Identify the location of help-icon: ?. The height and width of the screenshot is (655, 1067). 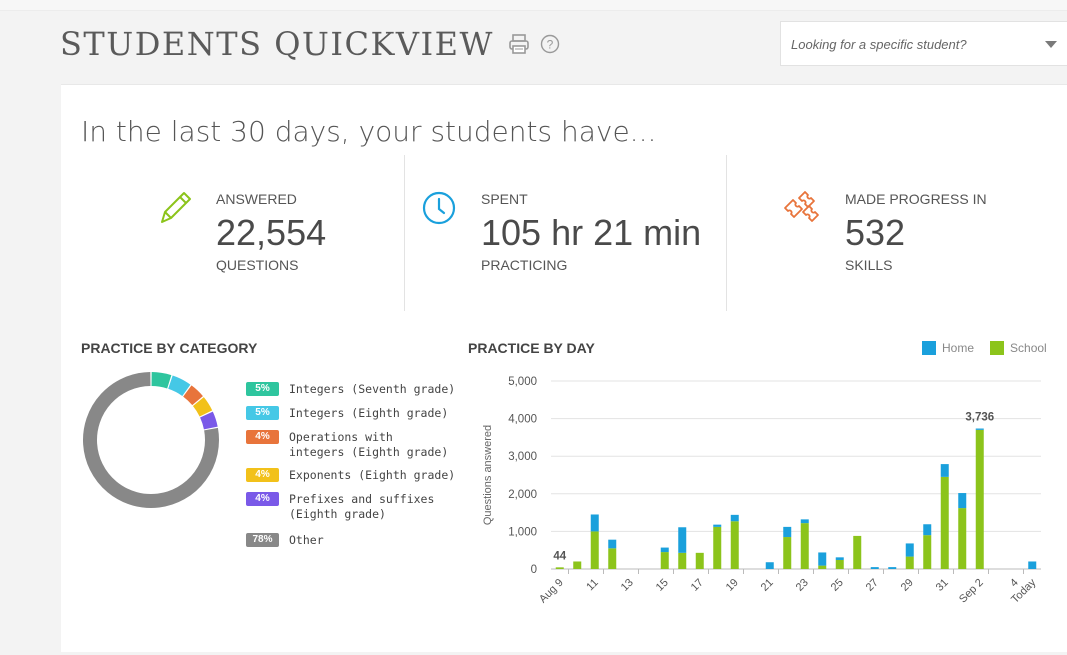
(550, 44).